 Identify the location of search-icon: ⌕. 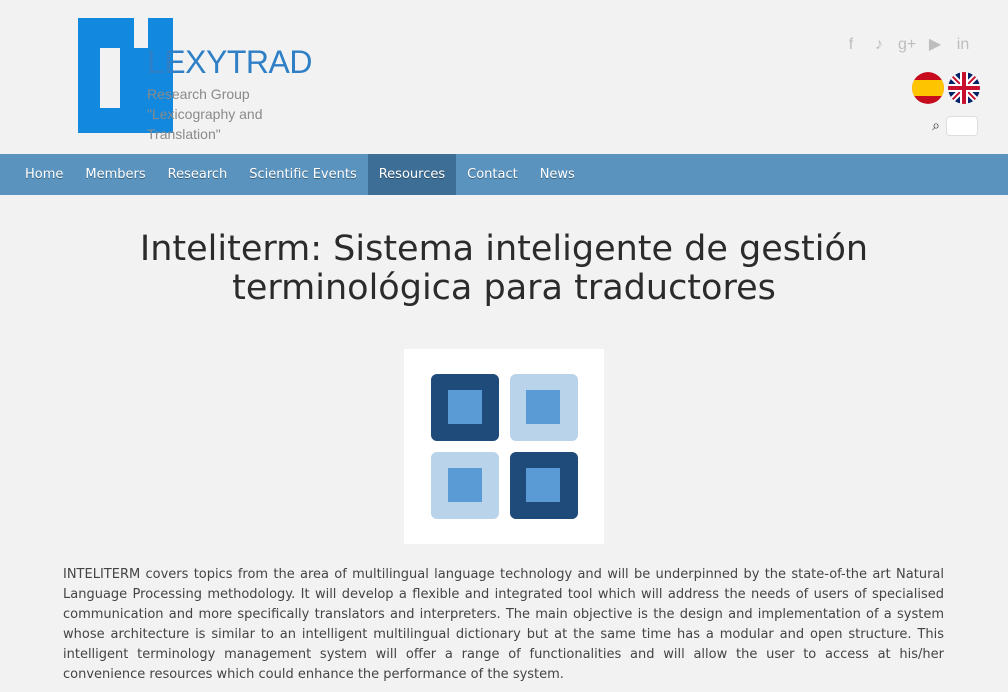
(936, 126).